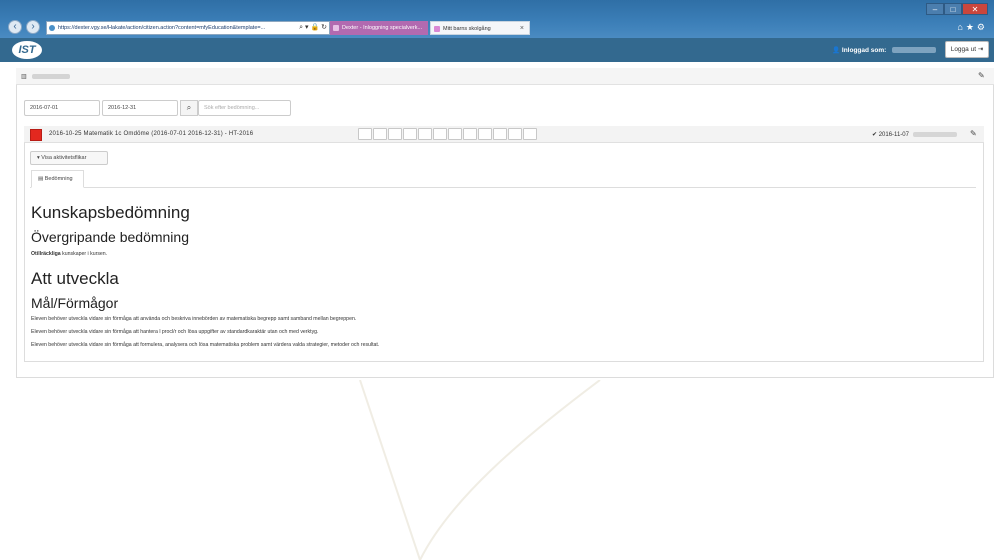 Image resolution: width=994 pixels, height=560 pixels. Describe the element at coordinates (51, 76) in the screenshot. I see `student-name-redacted` at that location.